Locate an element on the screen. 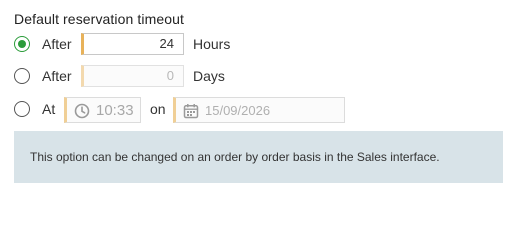 Image resolution: width=513 pixels, height=240 pixels. date-value: 15/09/2026 is located at coordinates (238, 110).